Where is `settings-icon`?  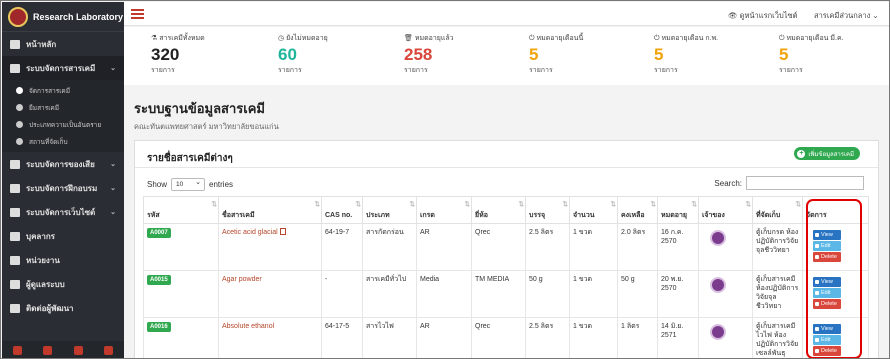 settings-icon is located at coordinates (17, 350).